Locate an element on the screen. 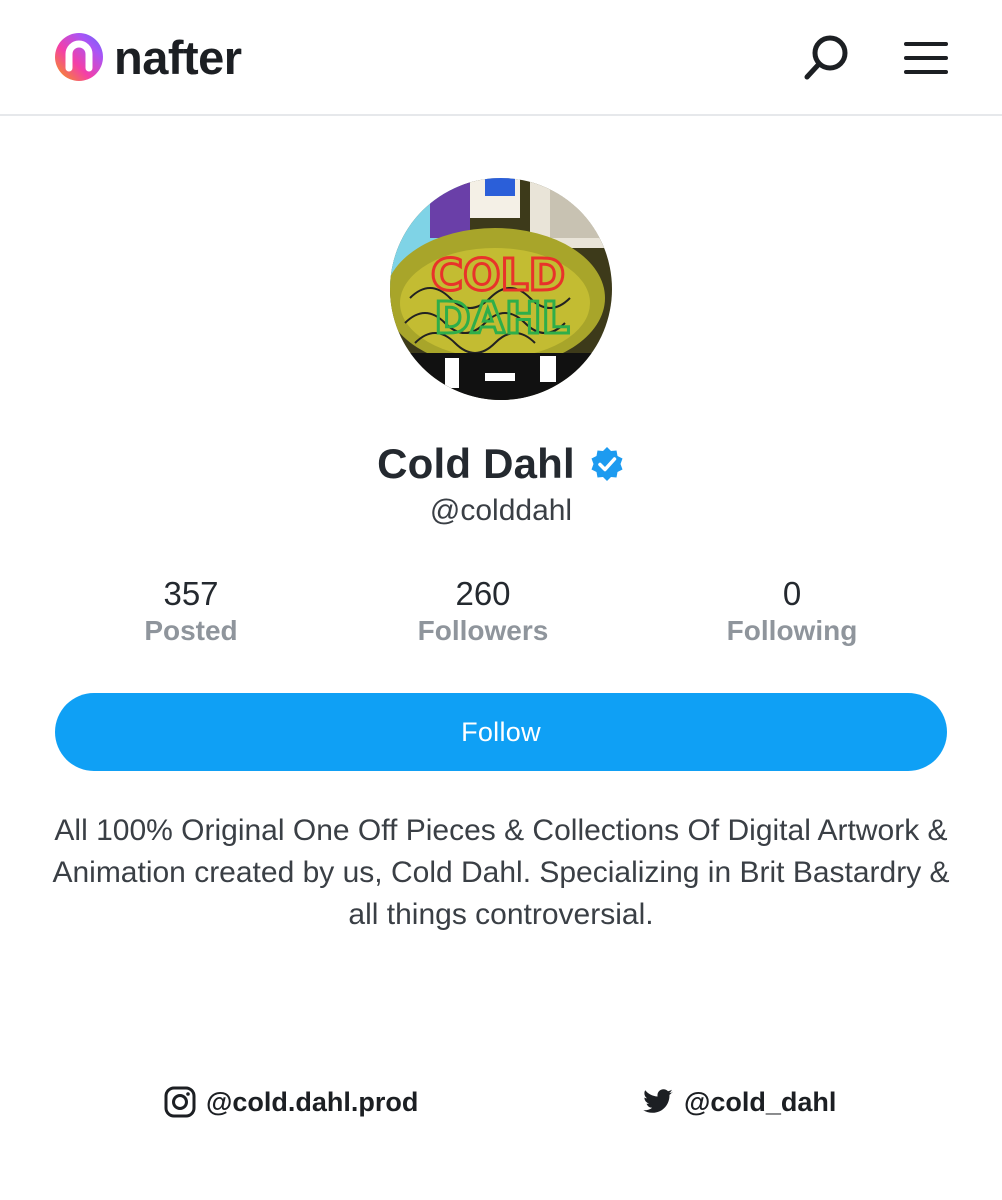 The height and width of the screenshot is (1200, 1002). profile-stats: 357 Posted 260 Followers 0 Following is located at coordinates (501, 614).